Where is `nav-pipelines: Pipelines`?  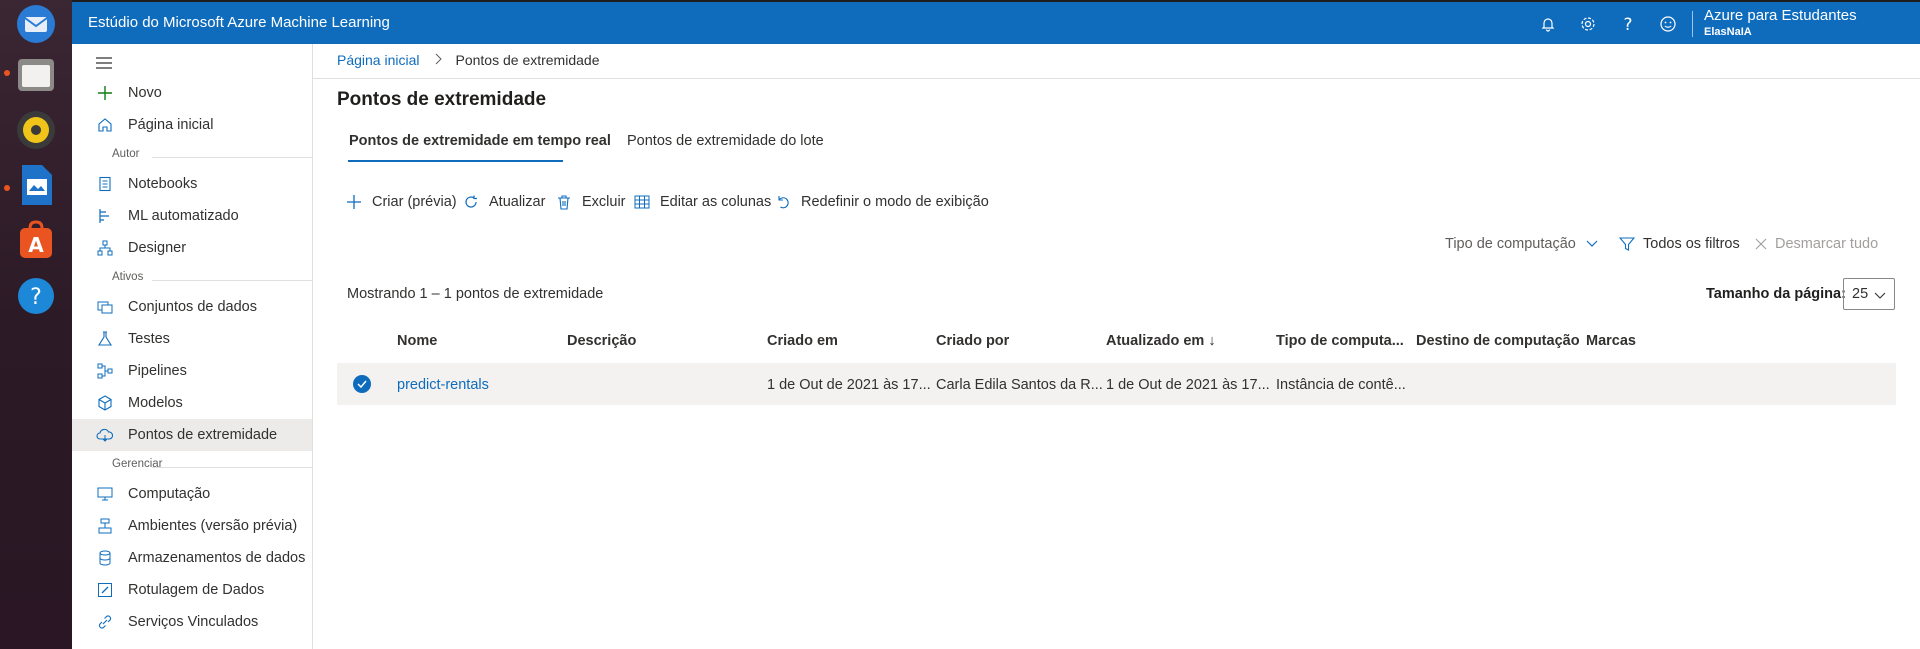 nav-pipelines: Pipelines is located at coordinates (192, 371).